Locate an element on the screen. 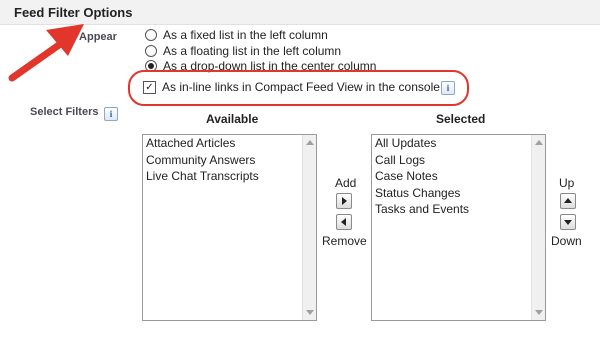  annotation-arrow-icon is located at coordinates (46, 53).